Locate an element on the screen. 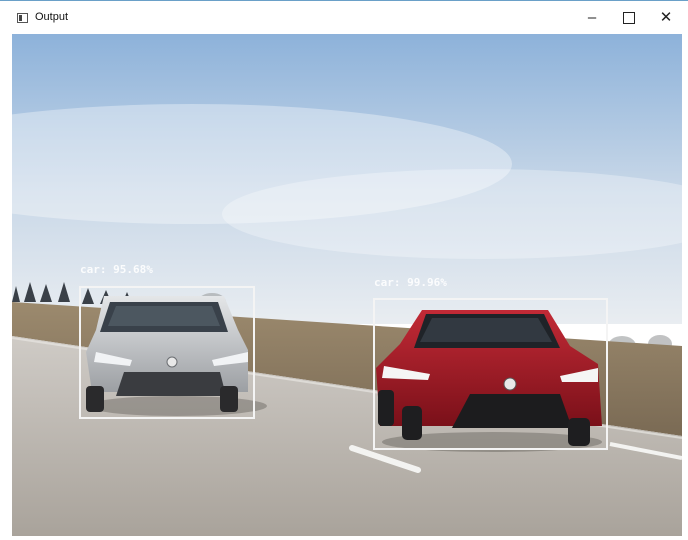 This screenshot has width=688, height=540. close-icon: ✕ is located at coordinates (666, 17).